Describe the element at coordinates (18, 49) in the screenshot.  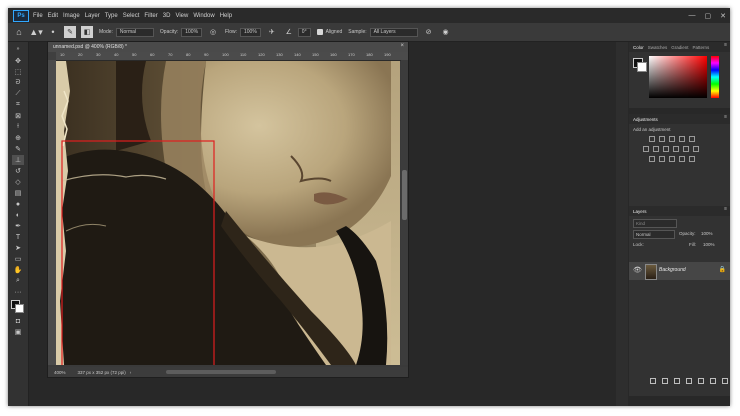
I see `toolbar-collapse-icon: »` at that location.